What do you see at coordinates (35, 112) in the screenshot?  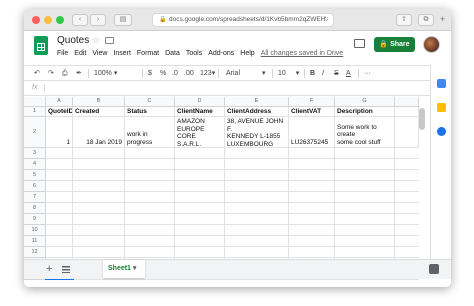 I see `row-header: 1` at bounding box center [35, 112].